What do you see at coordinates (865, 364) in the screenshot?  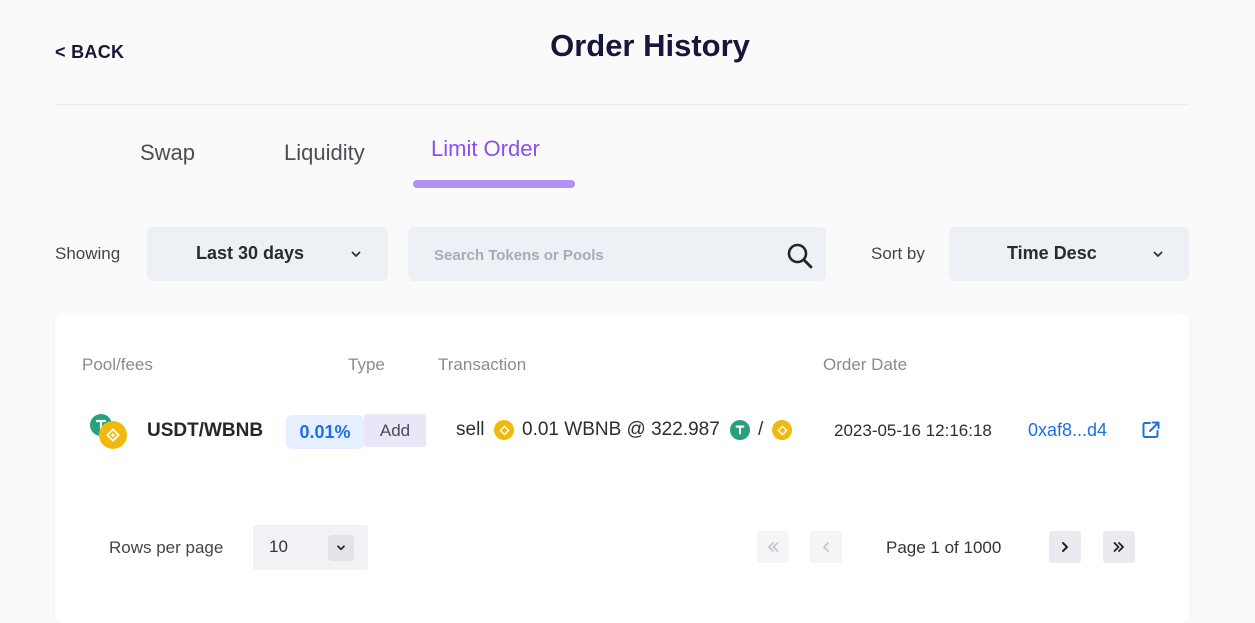 I see `column-header-order-date: Order Date` at bounding box center [865, 364].